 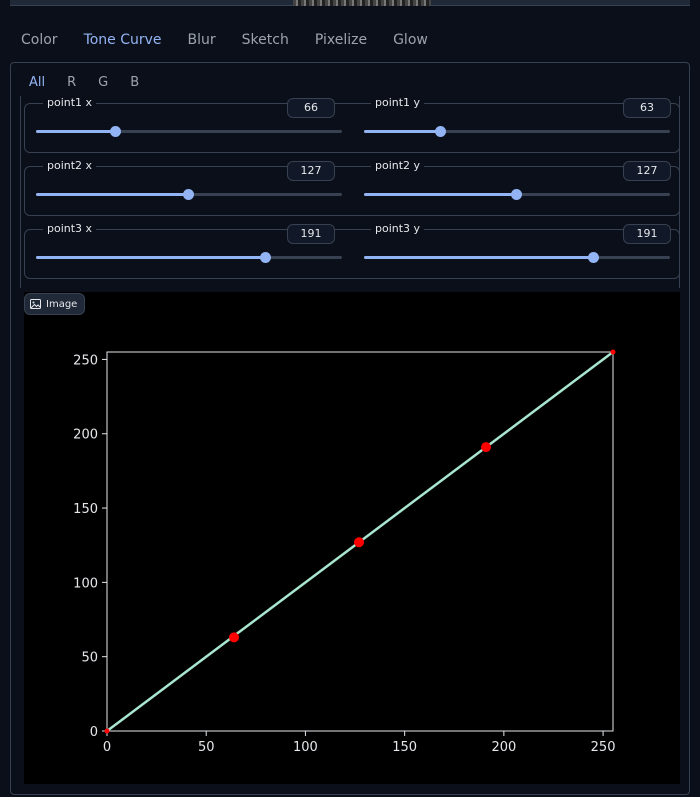 I want to click on slider-point3-x: point3 x 191, so click(x=183, y=251).